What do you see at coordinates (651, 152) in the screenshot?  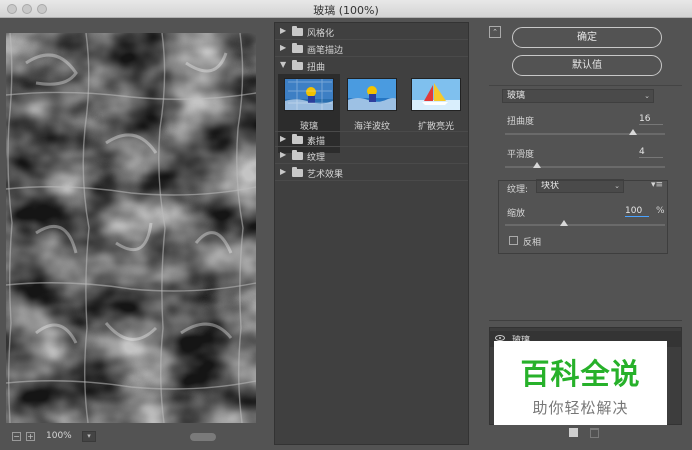 I see `smoothness-value: 4` at bounding box center [651, 152].